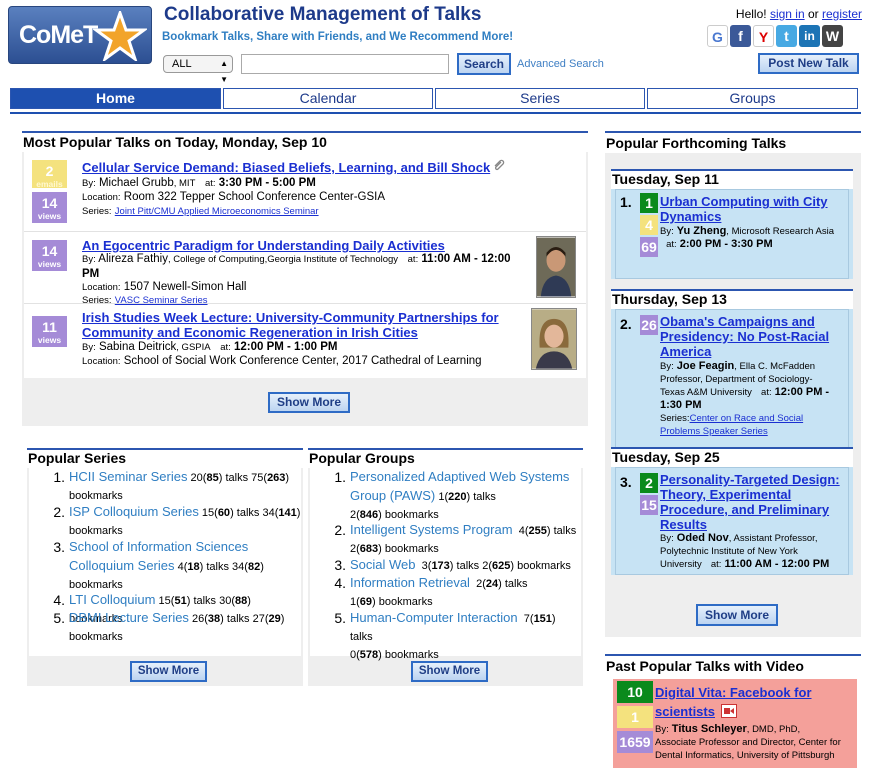  I want to click on series-name-link: LTI Colloquium, so click(112, 599).